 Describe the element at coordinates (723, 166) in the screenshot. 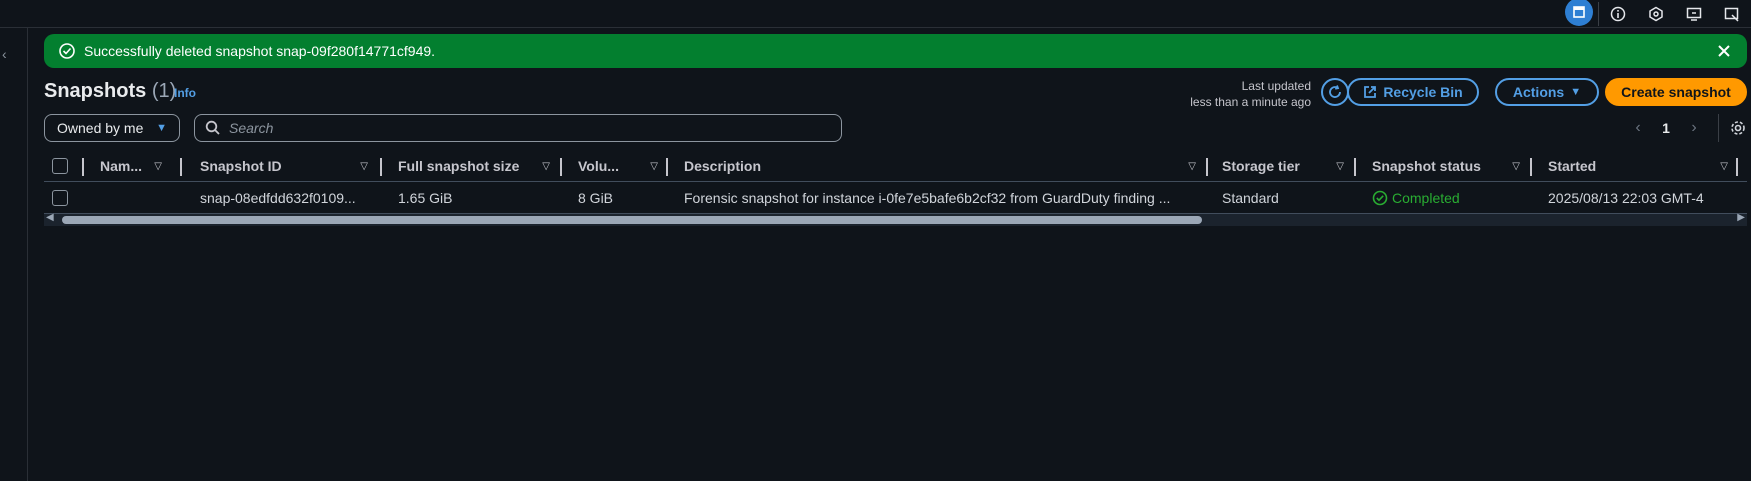

I see `col-description-label: Description` at that location.